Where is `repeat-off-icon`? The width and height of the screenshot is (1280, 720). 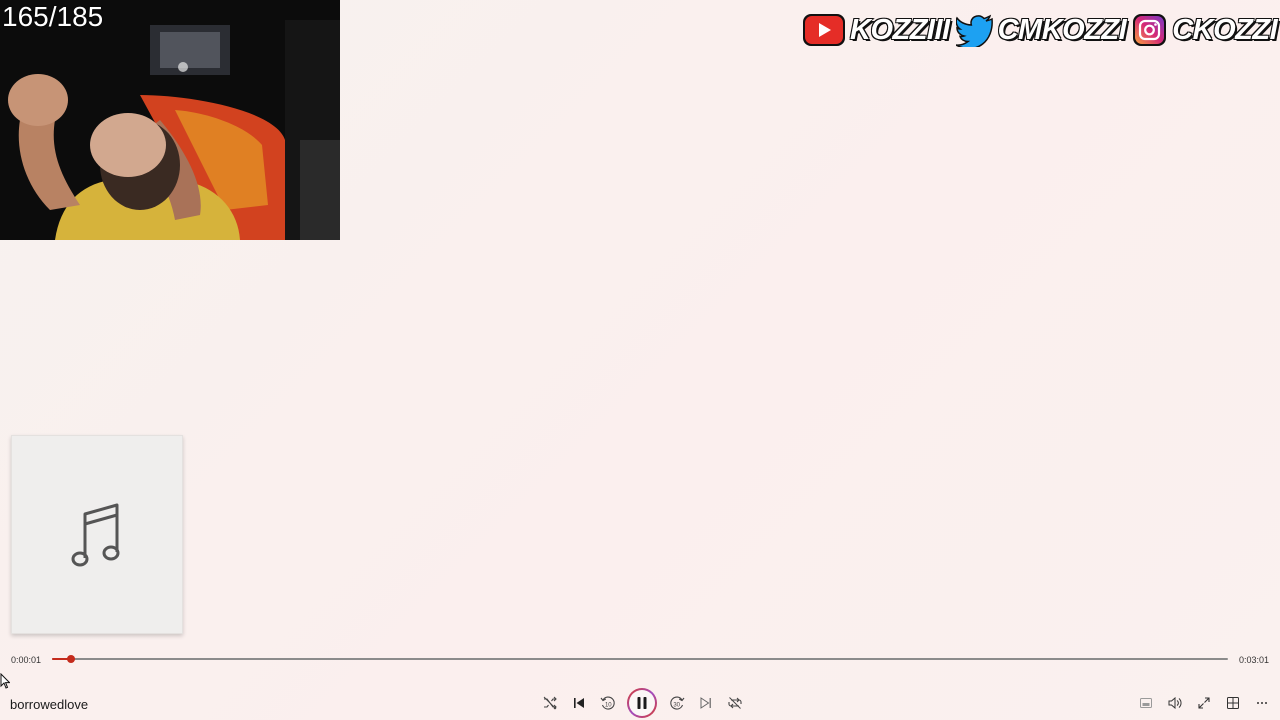
repeat-off-icon is located at coordinates (734, 703).